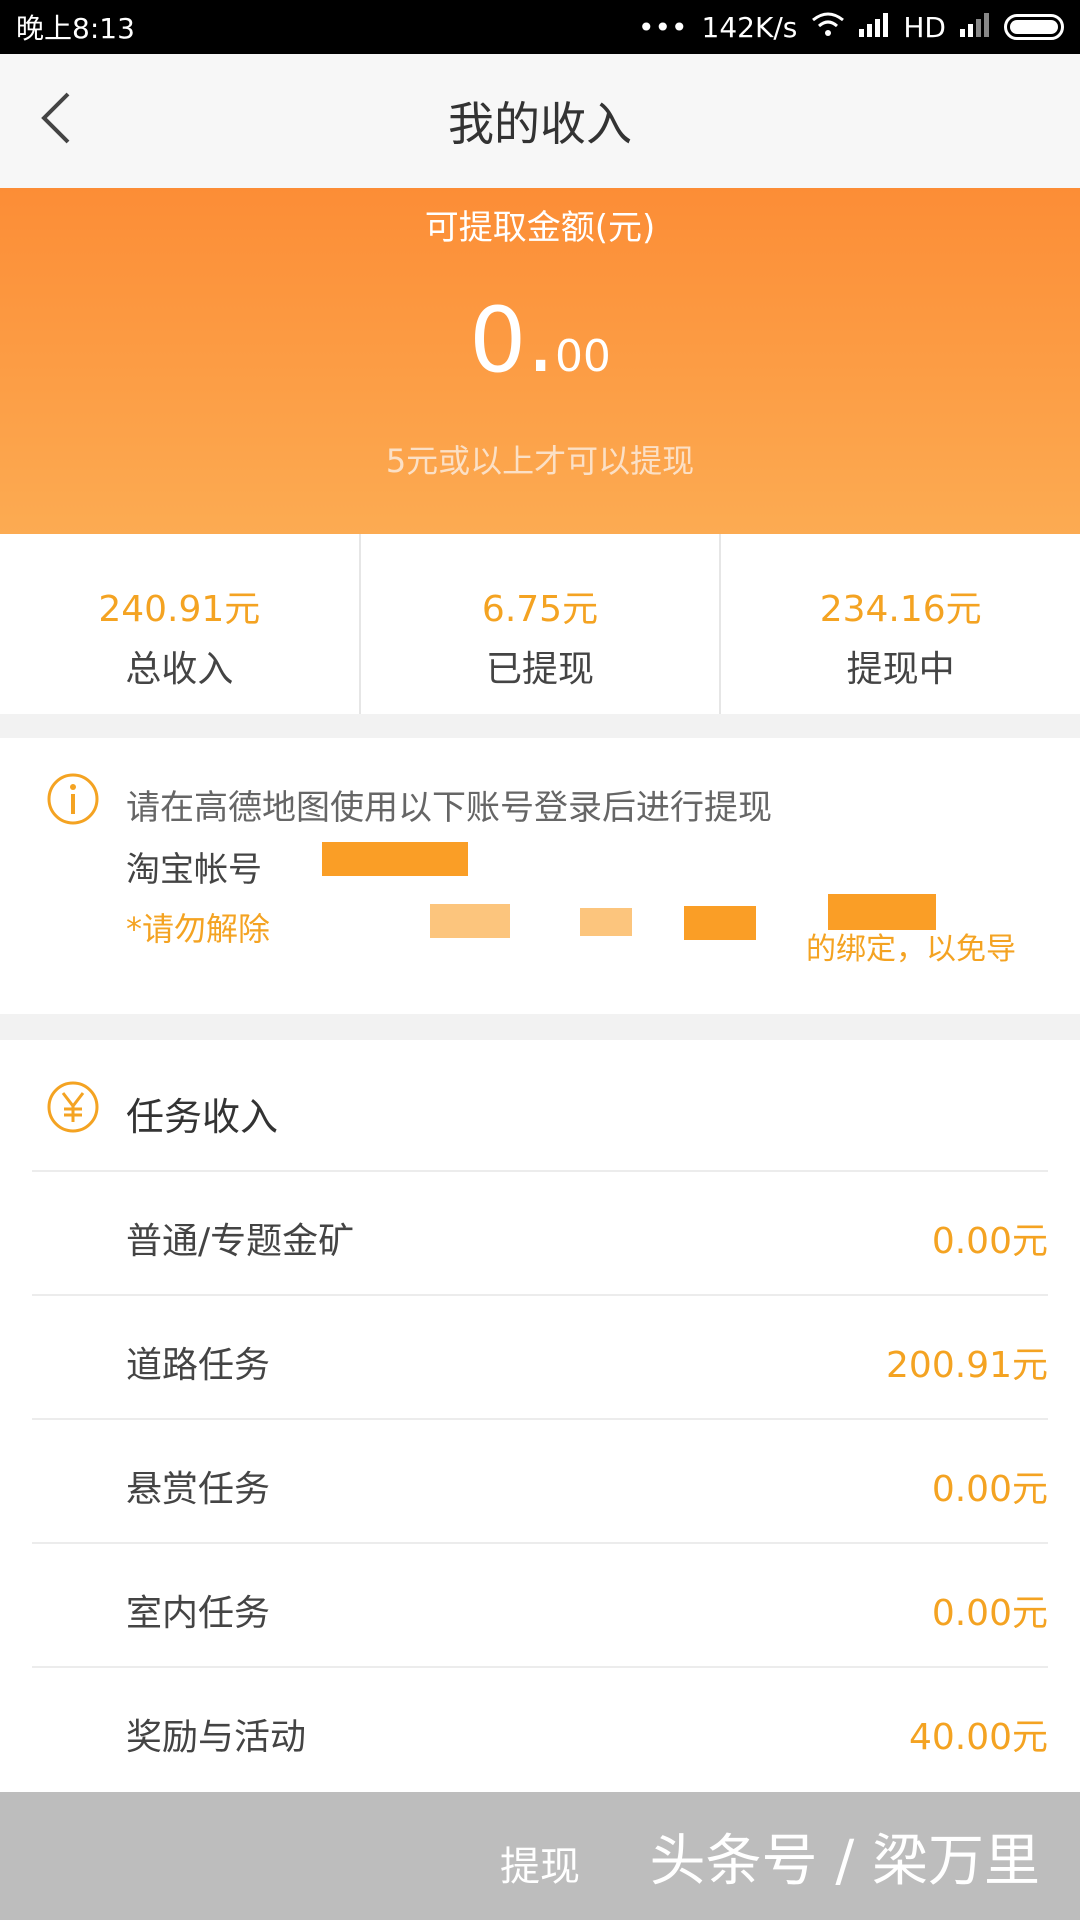 The image size is (1080, 1920). I want to click on stat-pending: 234.16元 提现中, so click(900, 624).